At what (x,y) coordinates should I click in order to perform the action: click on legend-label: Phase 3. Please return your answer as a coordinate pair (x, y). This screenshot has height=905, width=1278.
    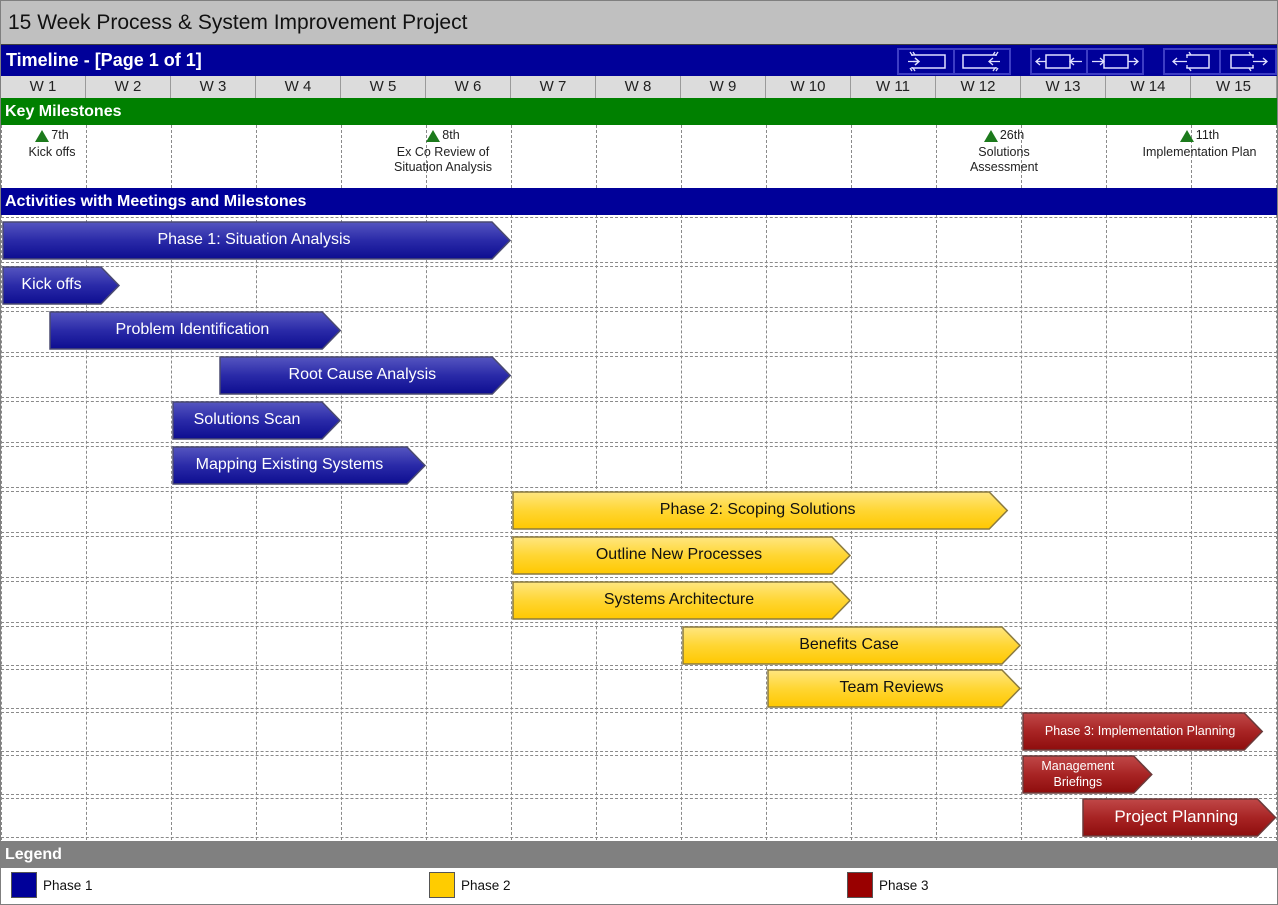
    Looking at the image, I should click on (904, 885).